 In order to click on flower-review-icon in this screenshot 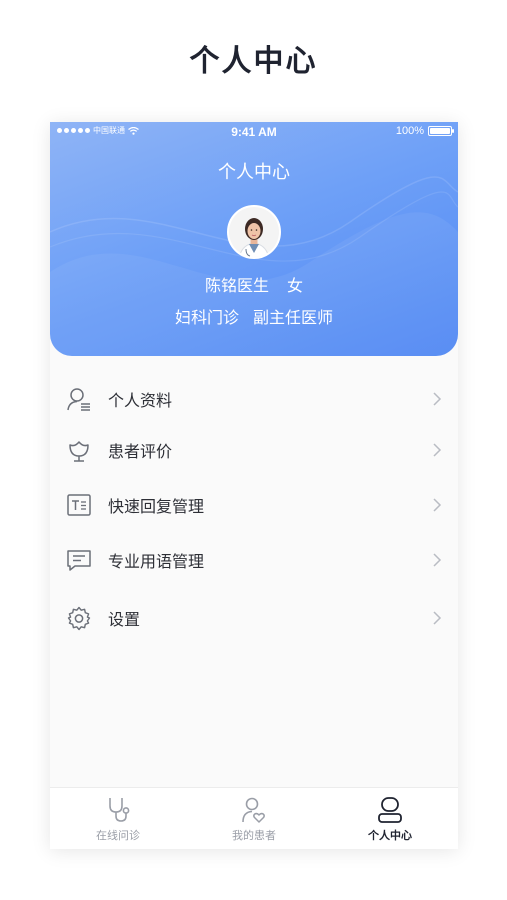, I will do `click(79, 451)`.